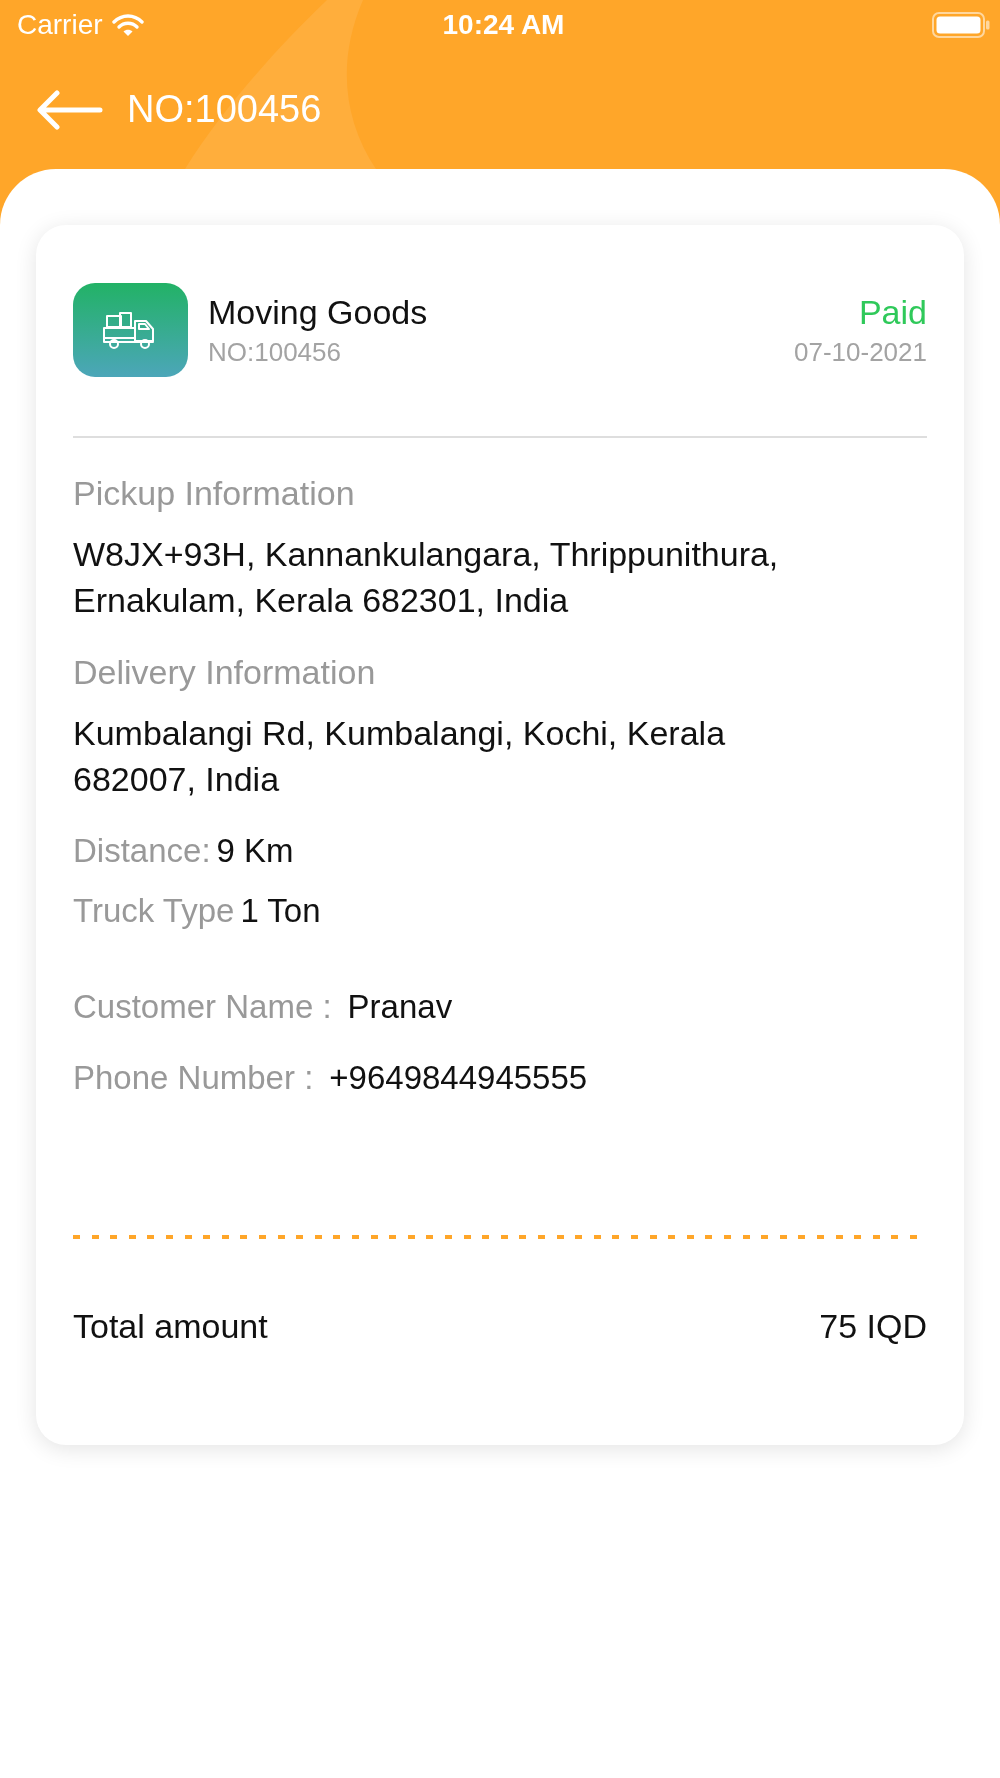 The image size is (1000, 1778). What do you see at coordinates (193, 1078) in the screenshot?
I see `customer-label: Phone Number :` at bounding box center [193, 1078].